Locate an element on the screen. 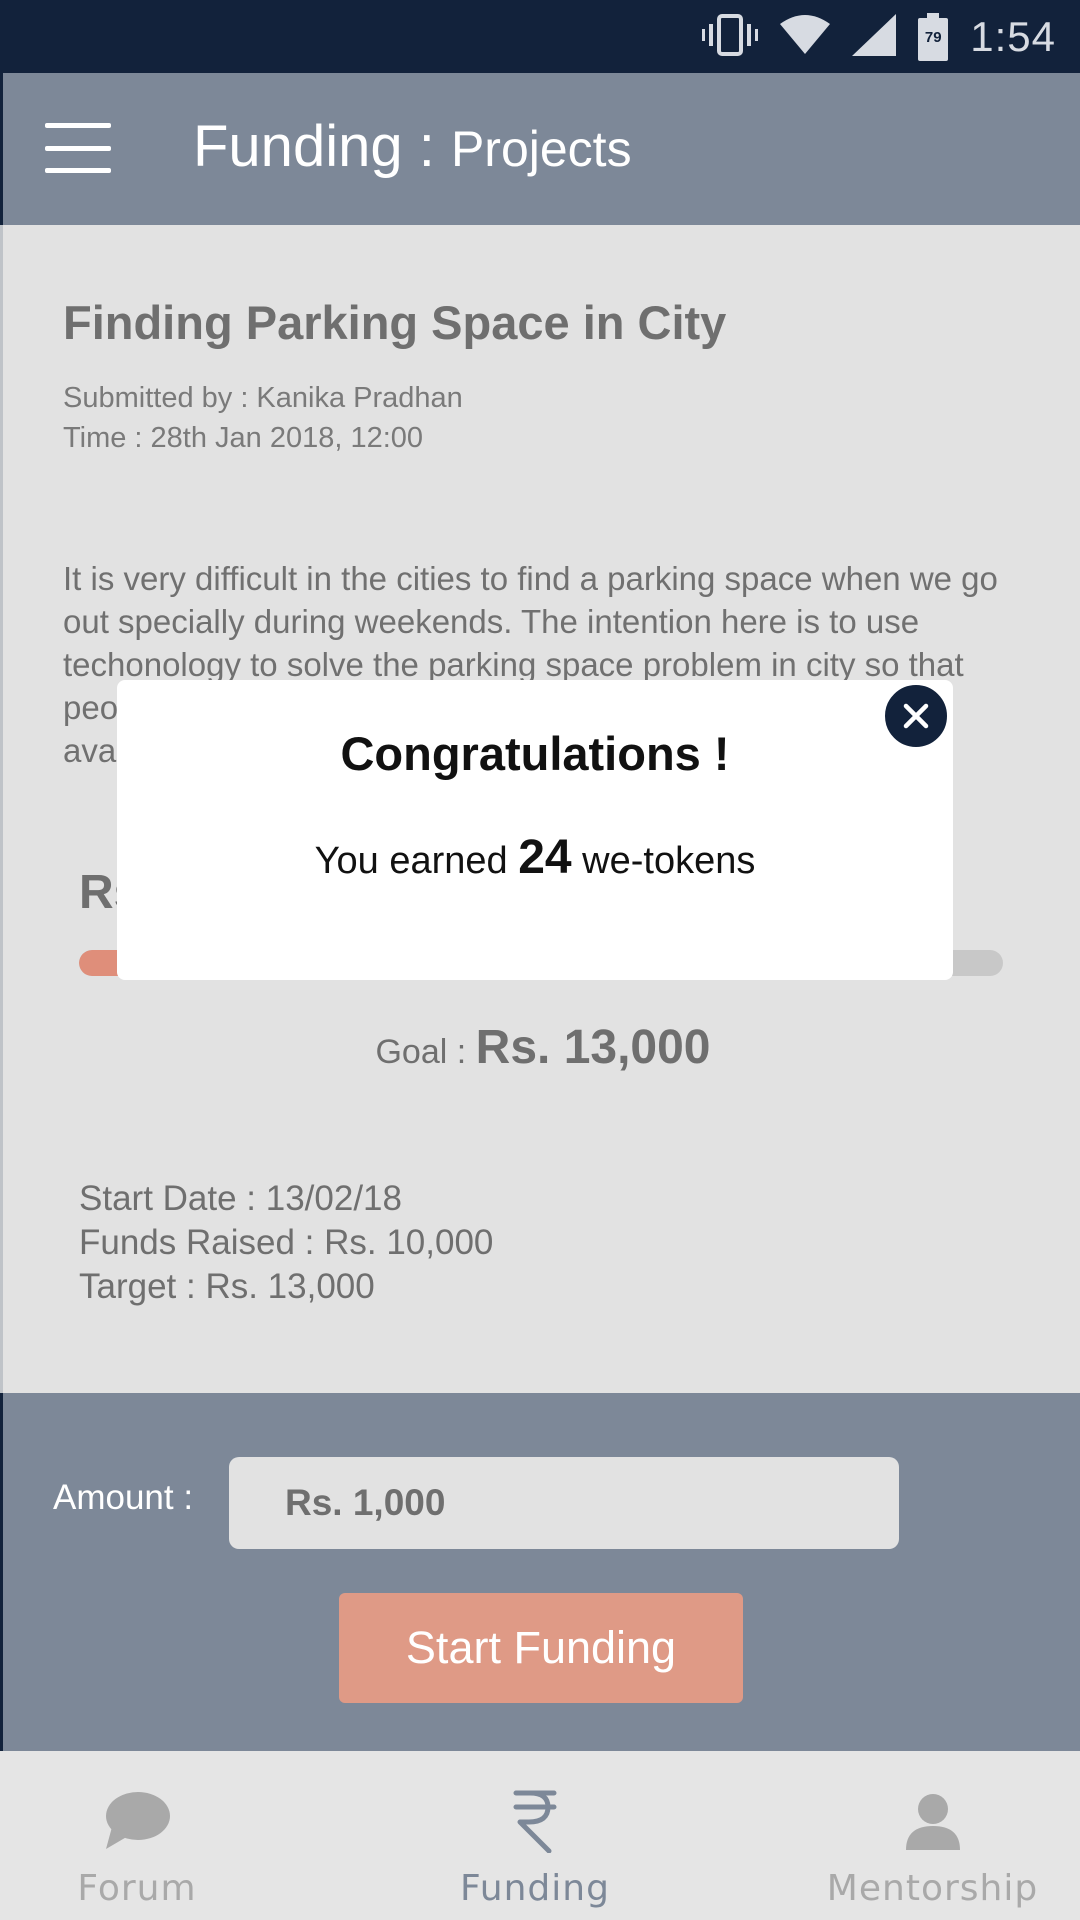 The width and height of the screenshot is (1080, 1920). close-dialog-button is located at coordinates (916, 716).